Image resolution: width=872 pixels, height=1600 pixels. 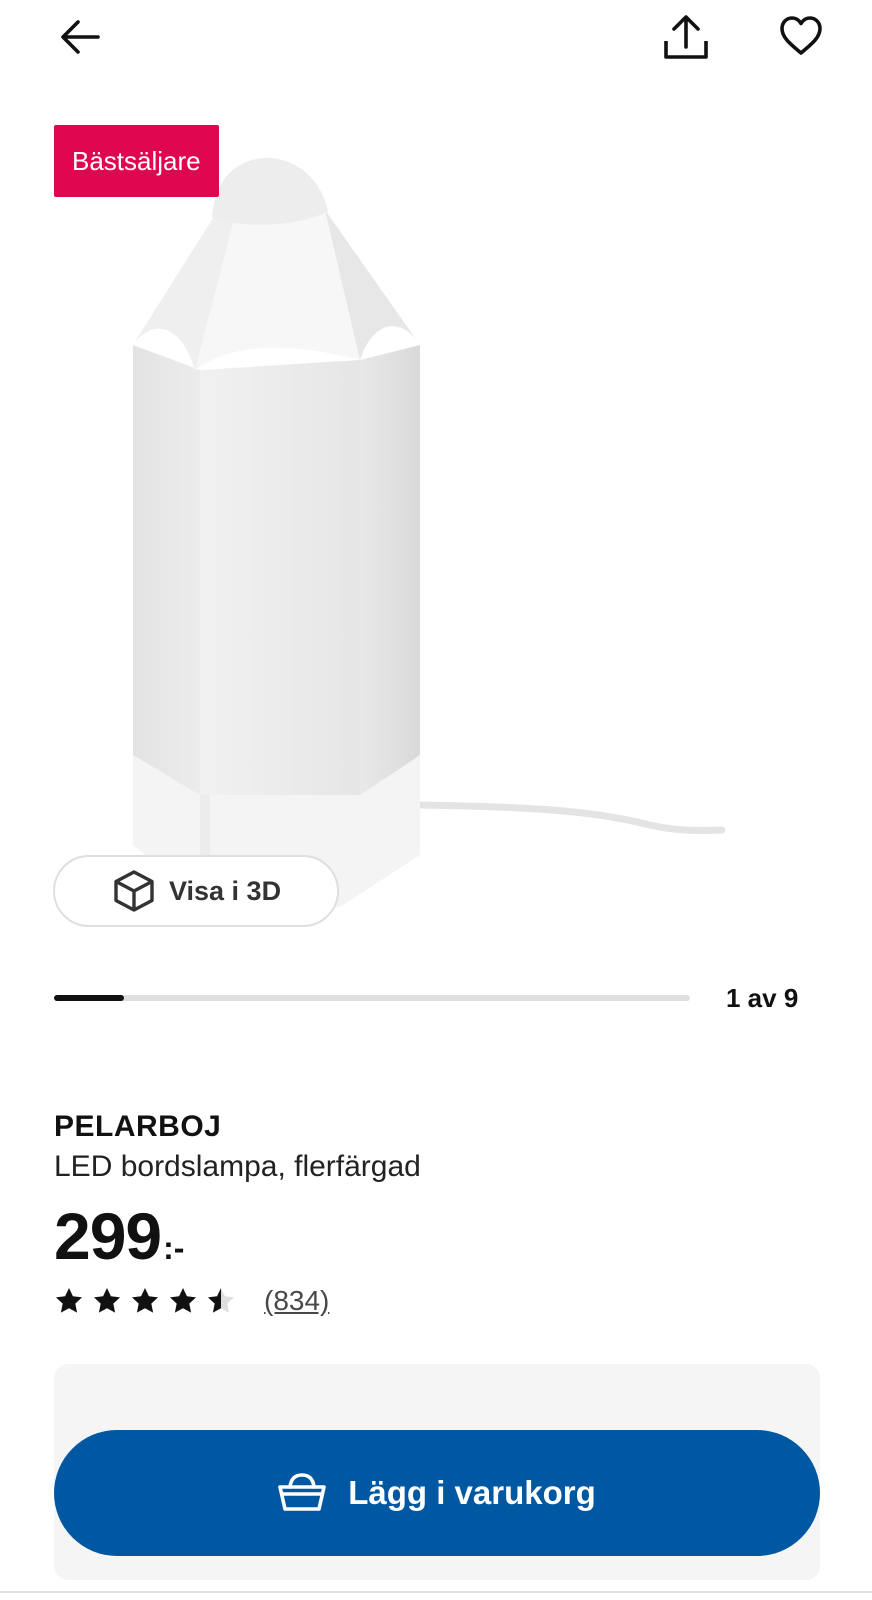 What do you see at coordinates (138, 1126) in the screenshot?
I see `product-name: PELARBOJ` at bounding box center [138, 1126].